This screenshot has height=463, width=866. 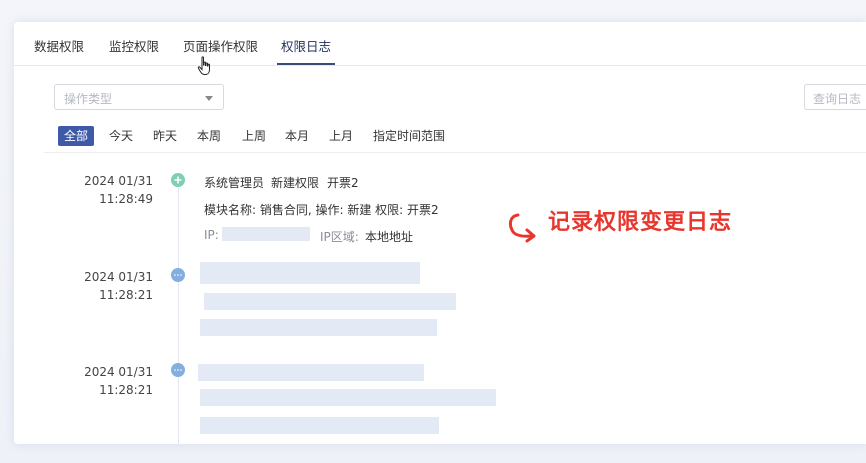 I want to click on hand-pointer-icon, so click(x=203, y=65).